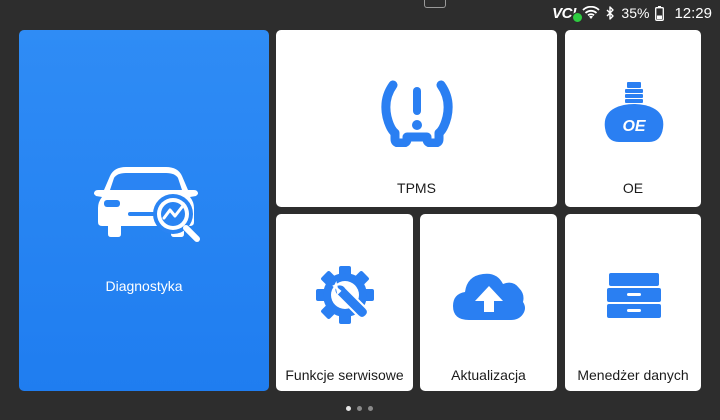  Describe the element at coordinates (416, 188) in the screenshot. I see `tile-tpms-label: TPMS` at that location.